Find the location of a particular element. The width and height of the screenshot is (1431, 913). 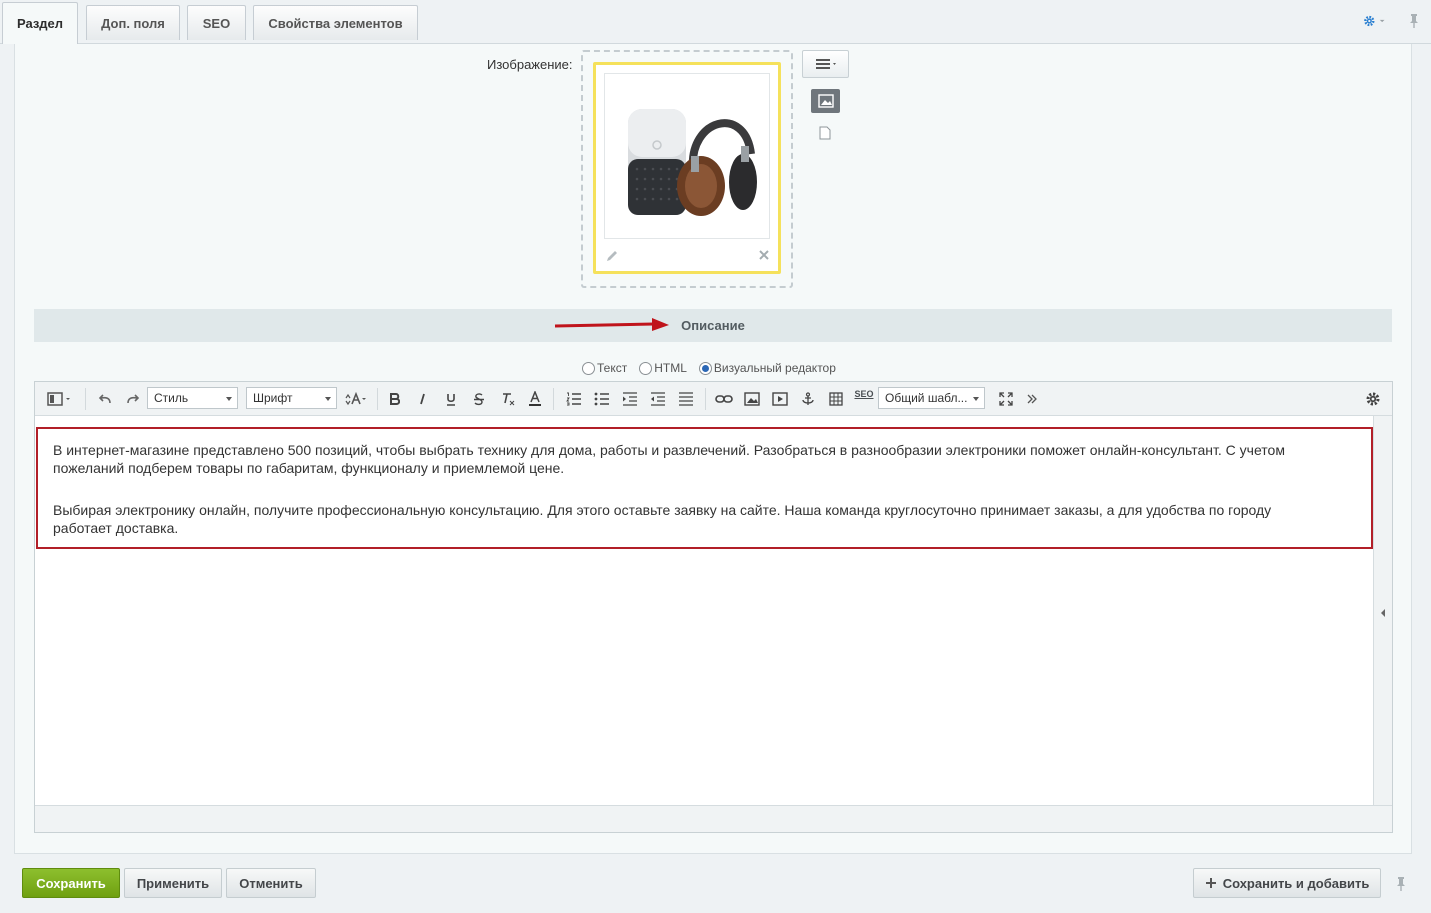

chevron-down-icon is located at coordinates (1382, 21).